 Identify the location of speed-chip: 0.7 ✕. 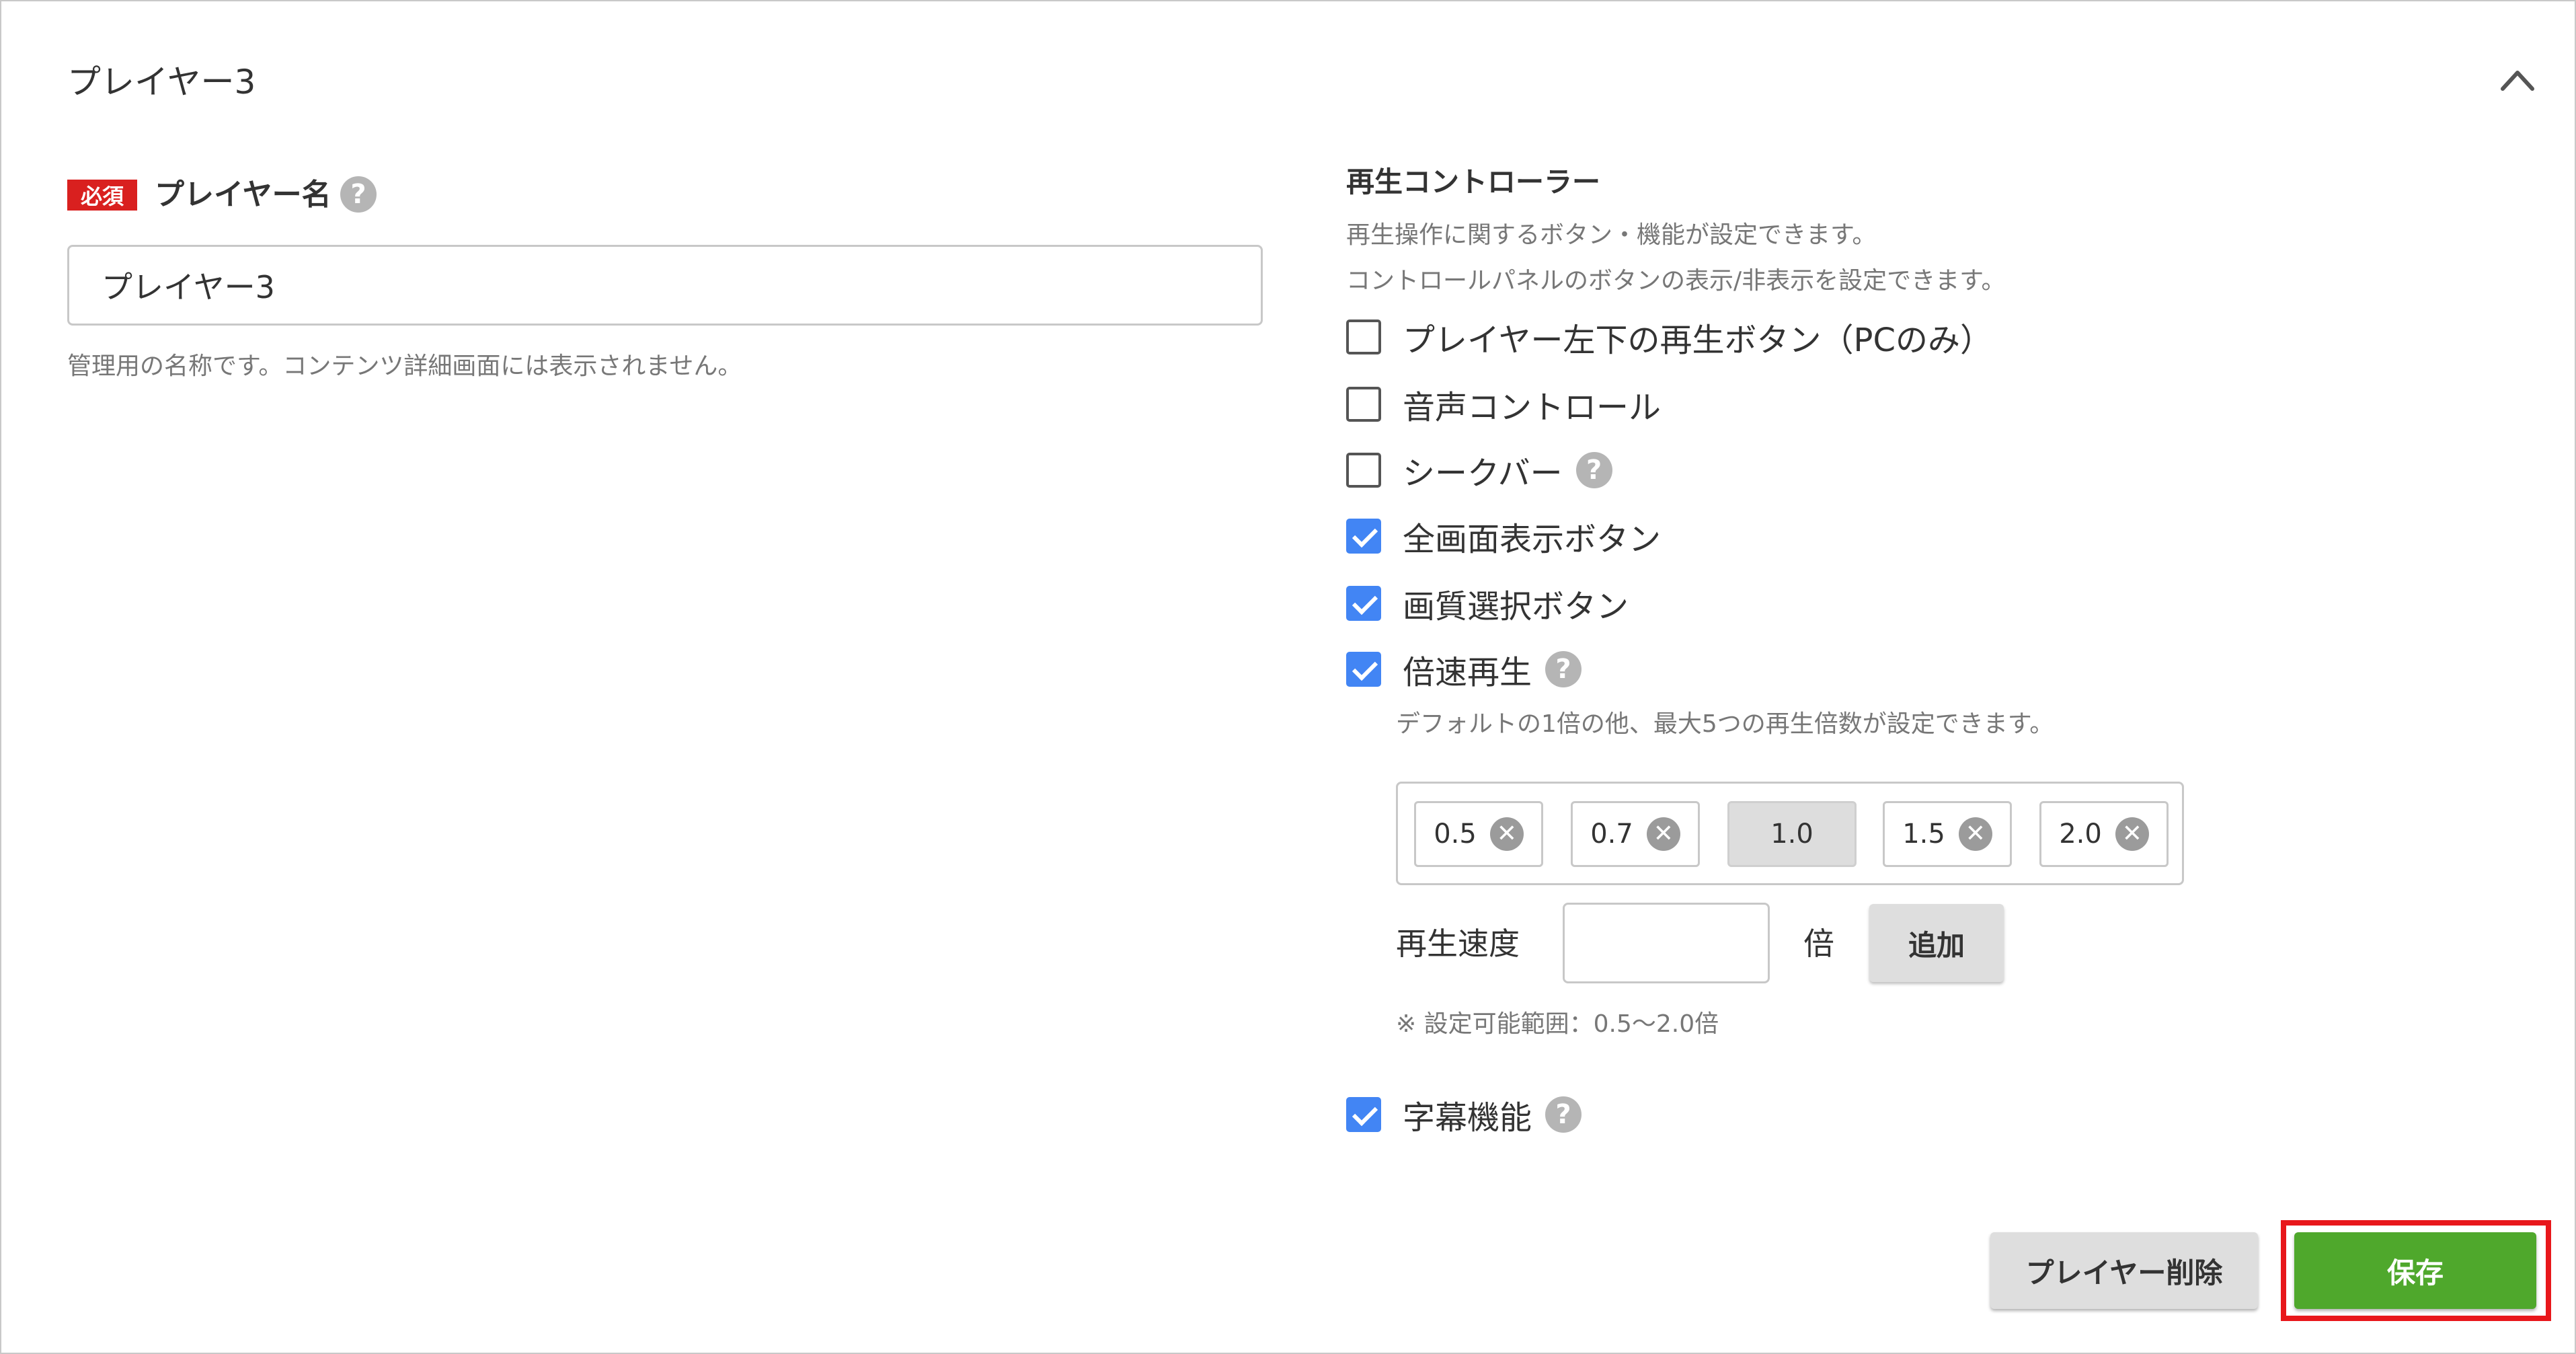
(1636, 834).